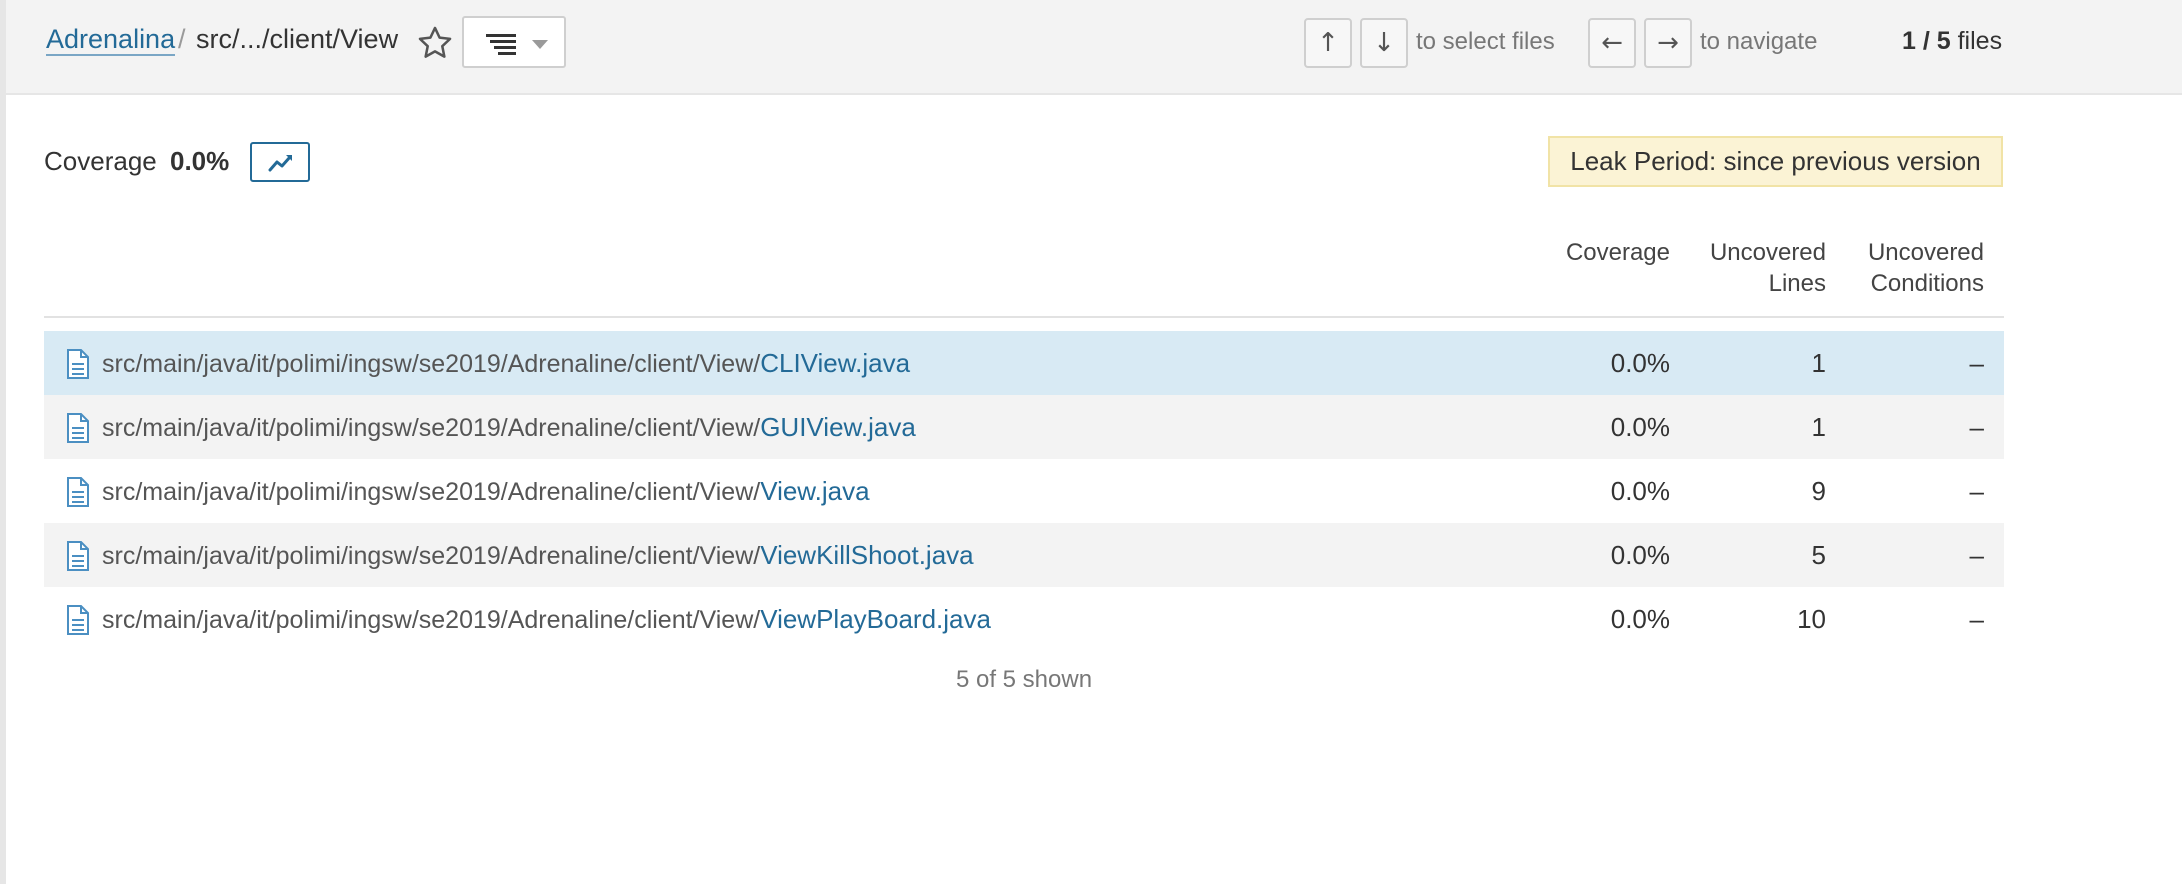 This screenshot has width=2182, height=884. Describe the element at coordinates (1024, 679) in the screenshot. I see `results-count: 5 of 5 shown` at that location.